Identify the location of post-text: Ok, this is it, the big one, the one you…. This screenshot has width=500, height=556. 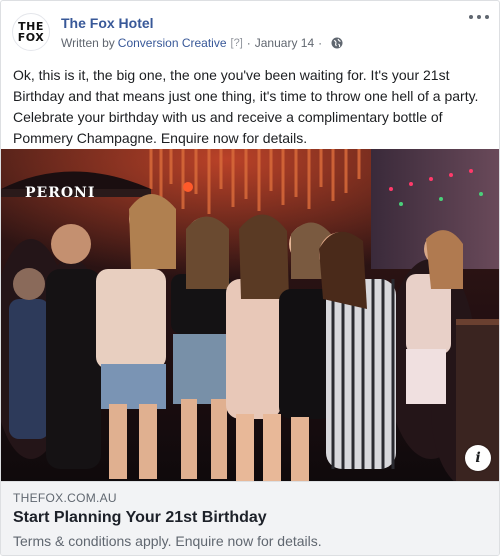
(246, 106).